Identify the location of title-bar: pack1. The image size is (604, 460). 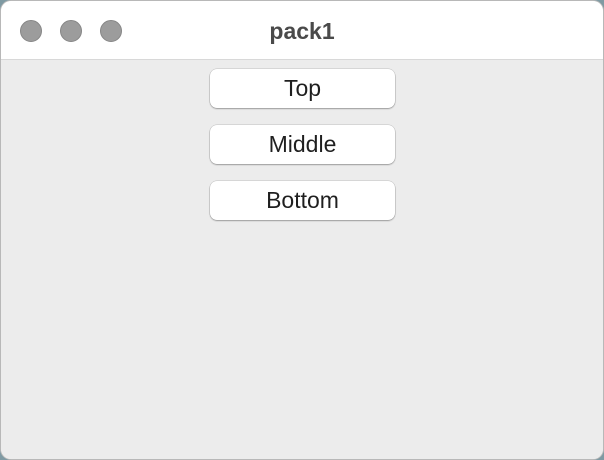
(302, 30).